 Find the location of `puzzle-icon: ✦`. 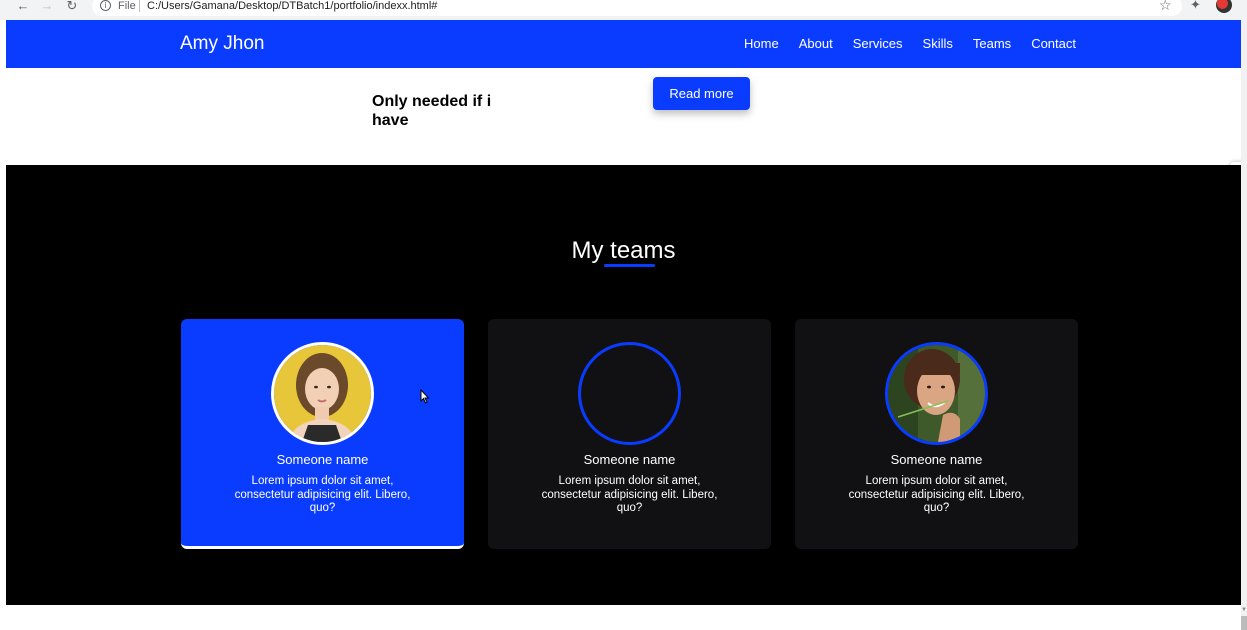

puzzle-icon: ✦ is located at coordinates (1195, 5).